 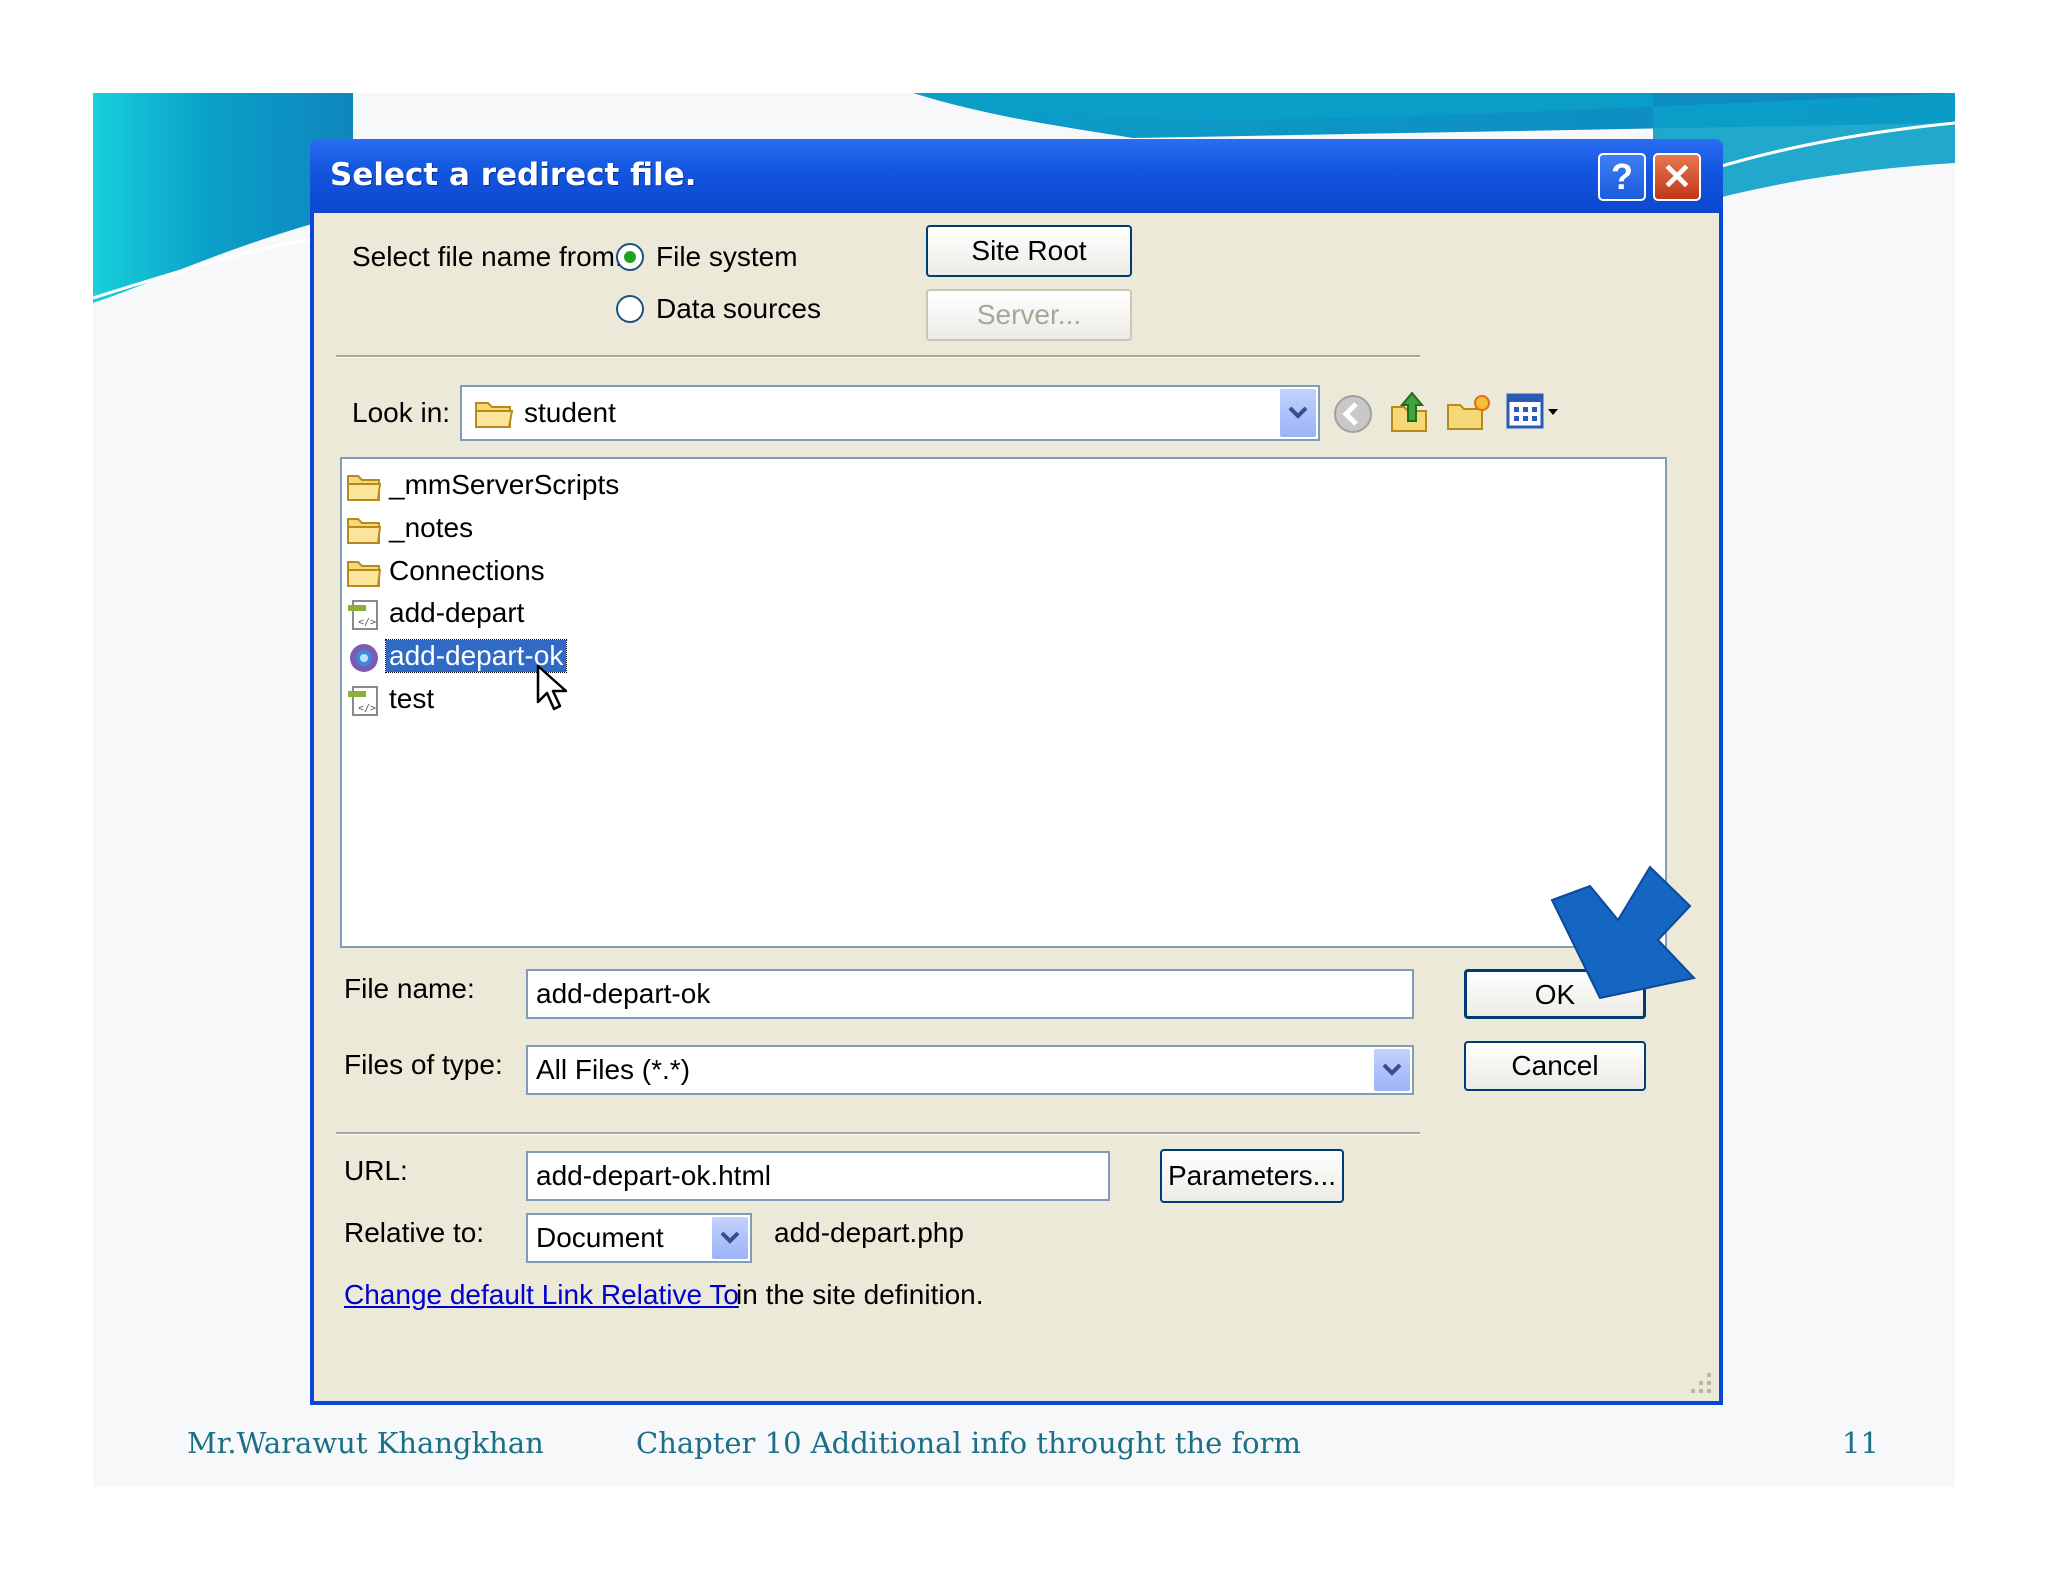 What do you see at coordinates (409, 988) in the screenshot?
I see `file-name-label: File name:` at bounding box center [409, 988].